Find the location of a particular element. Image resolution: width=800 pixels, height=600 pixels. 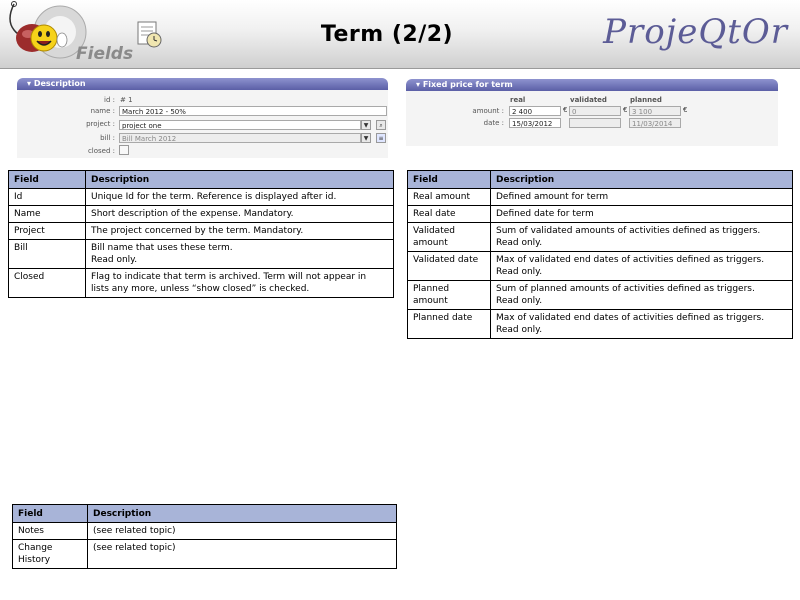

project-select: project one is located at coordinates (240, 125).